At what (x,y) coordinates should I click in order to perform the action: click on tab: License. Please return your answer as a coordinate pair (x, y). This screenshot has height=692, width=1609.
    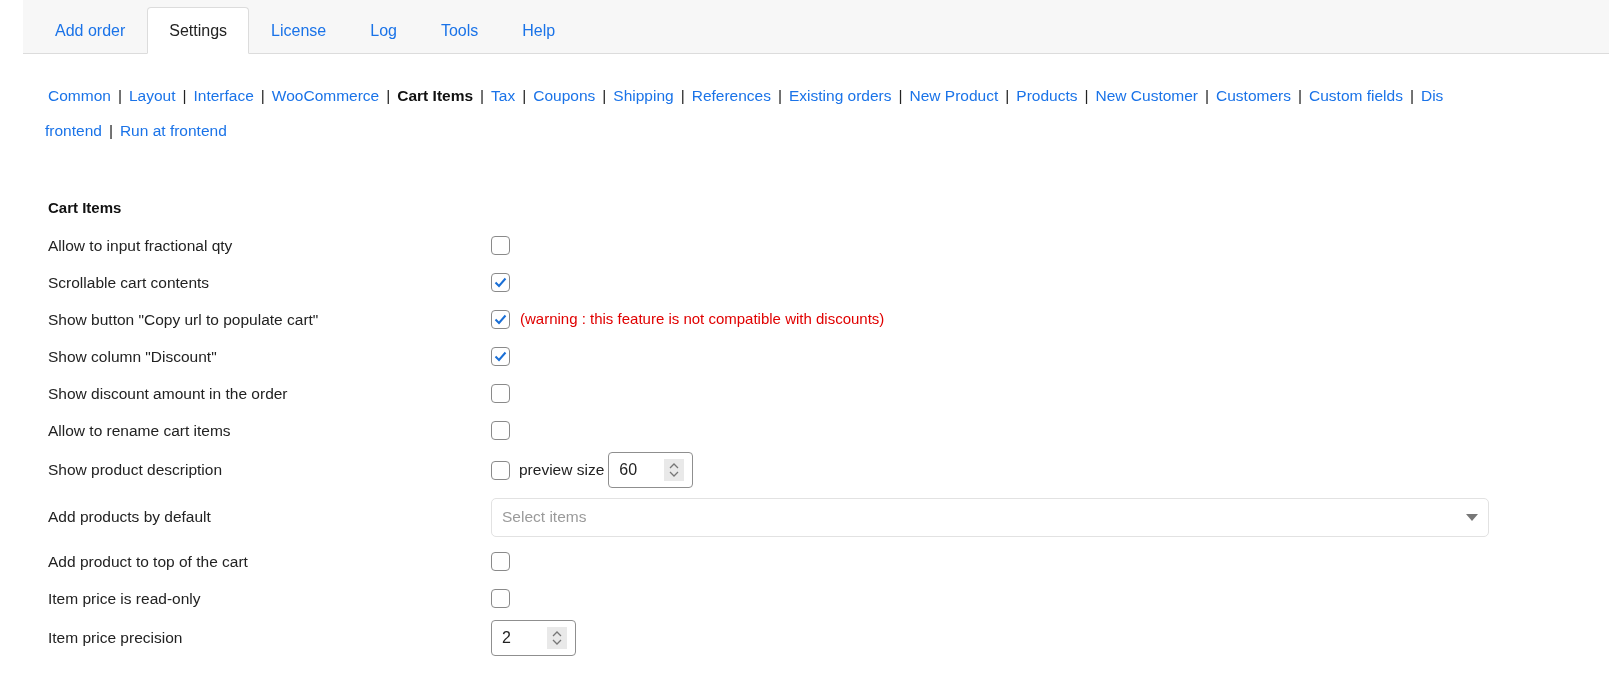
    Looking at the image, I should click on (299, 30).